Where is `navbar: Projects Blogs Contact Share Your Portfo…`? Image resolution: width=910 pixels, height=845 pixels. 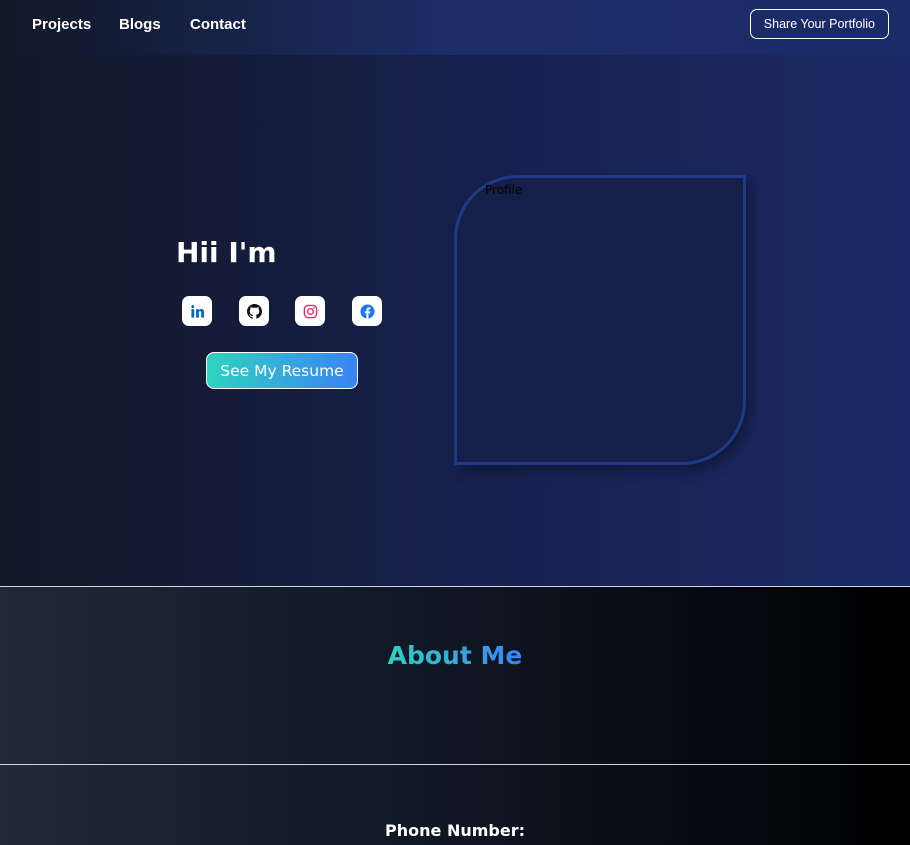 navbar: Projects Blogs Contact Share Your Portfo… is located at coordinates (455, 27).